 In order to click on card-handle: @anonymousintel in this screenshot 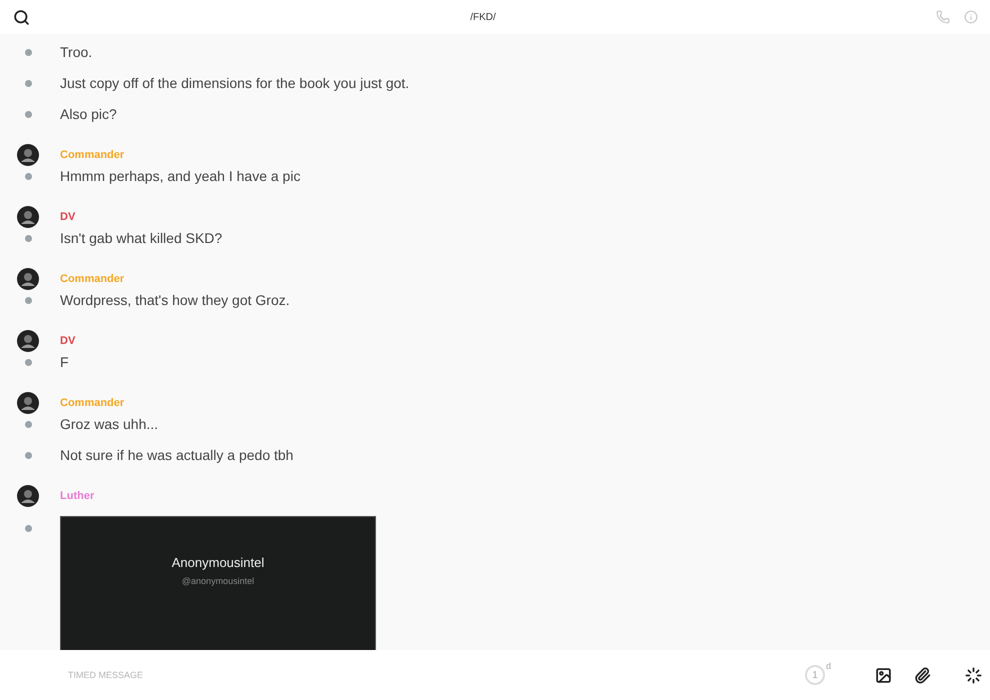, I will do `click(218, 581)`.